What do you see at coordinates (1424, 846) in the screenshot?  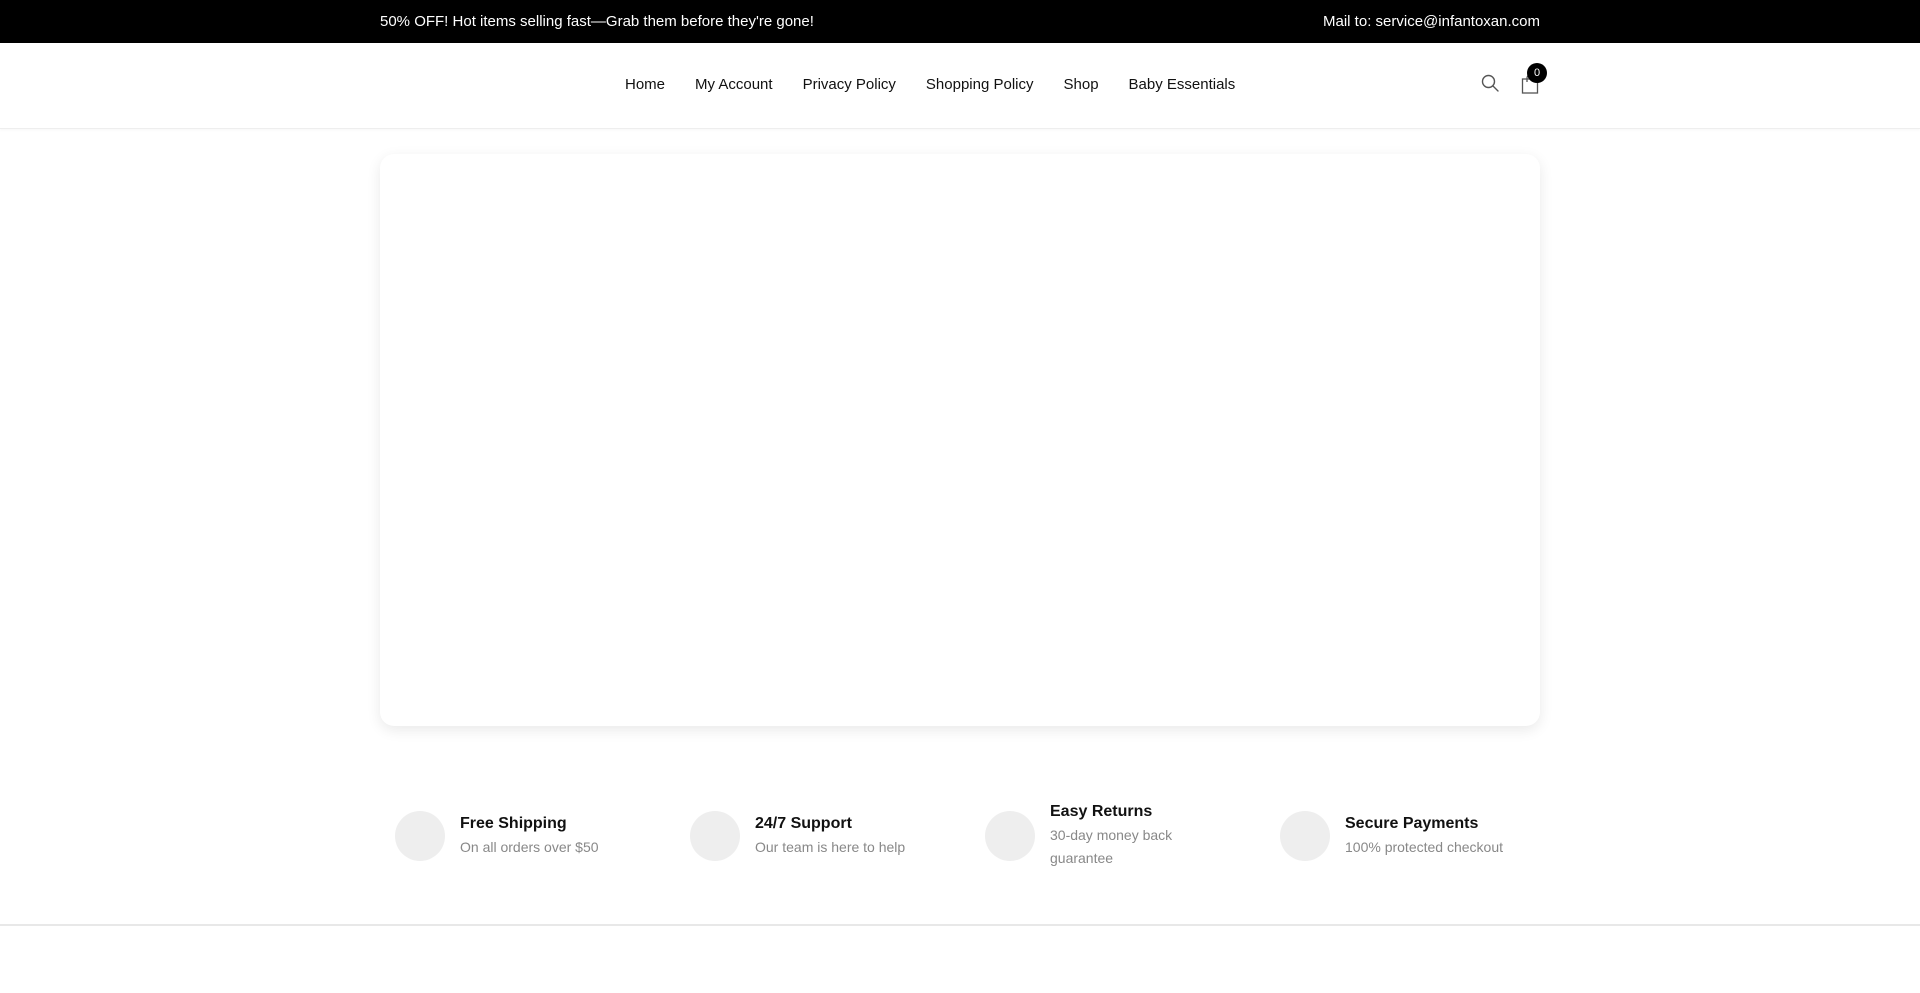 I see `feature-description: 100% protected checkout` at bounding box center [1424, 846].